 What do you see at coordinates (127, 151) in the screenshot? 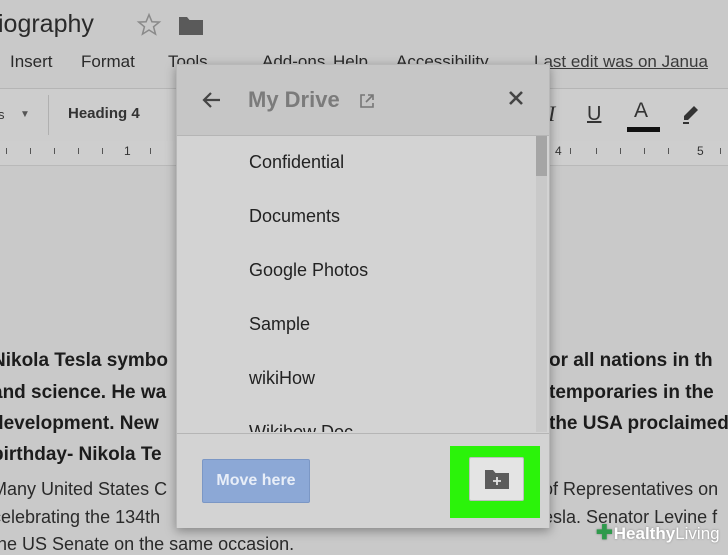
I see `ruler-number: 1` at bounding box center [127, 151].